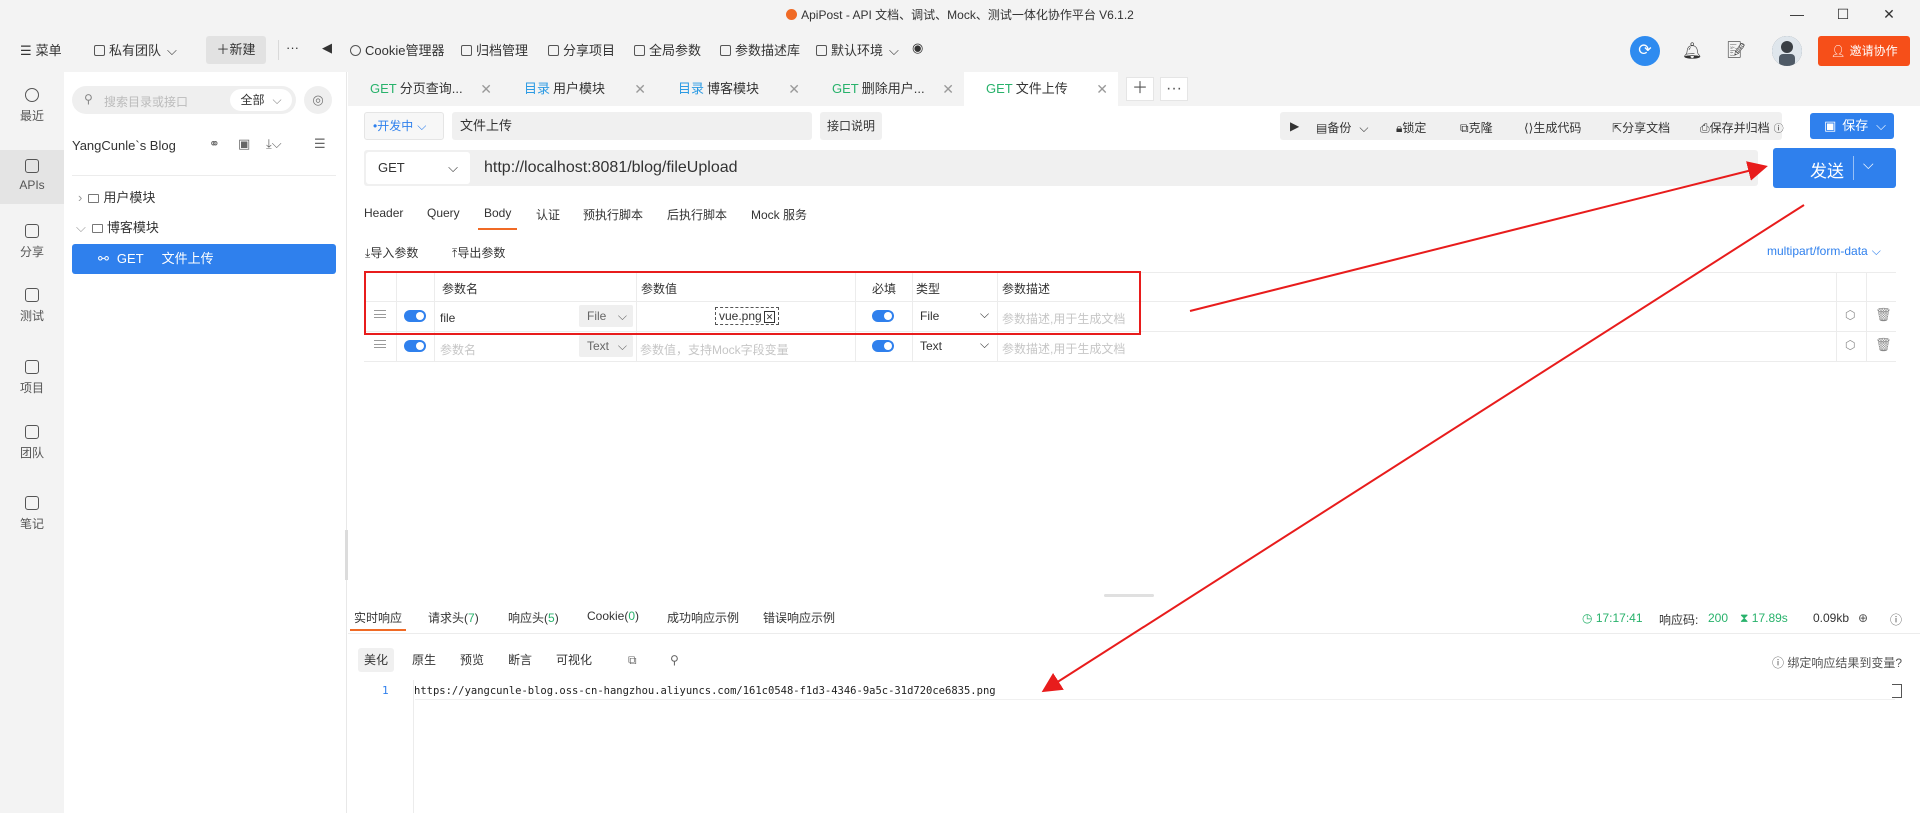 The width and height of the screenshot is (1920, 813). Describe the element at coordinates (327, 48) in the screenshot. I see `collapse-left-icon: ◀` at that location.